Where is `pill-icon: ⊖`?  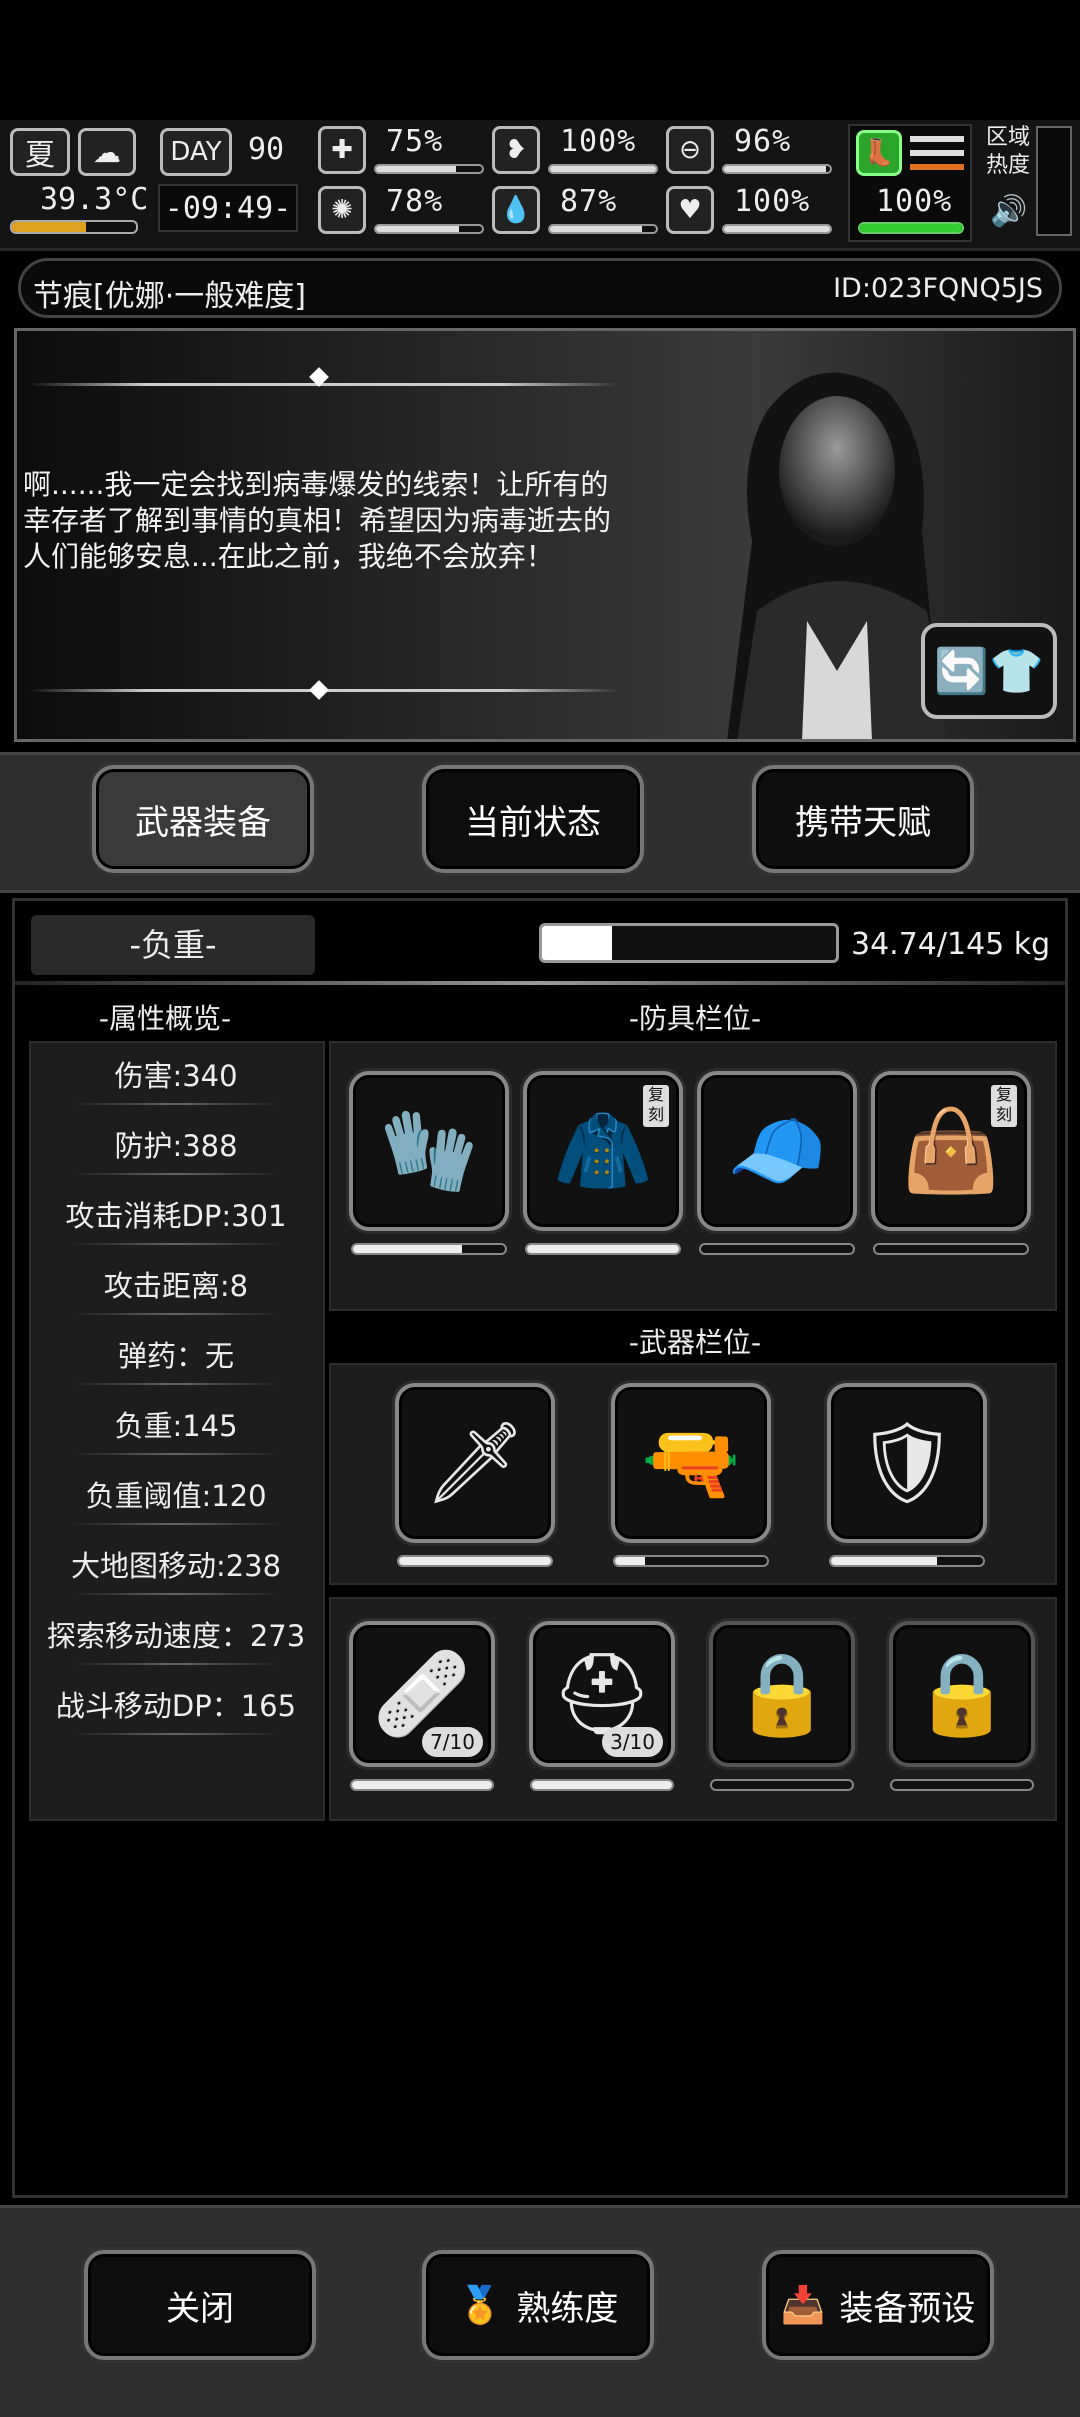
pill-icon: ⊖ is located at coordinates (690, 150).